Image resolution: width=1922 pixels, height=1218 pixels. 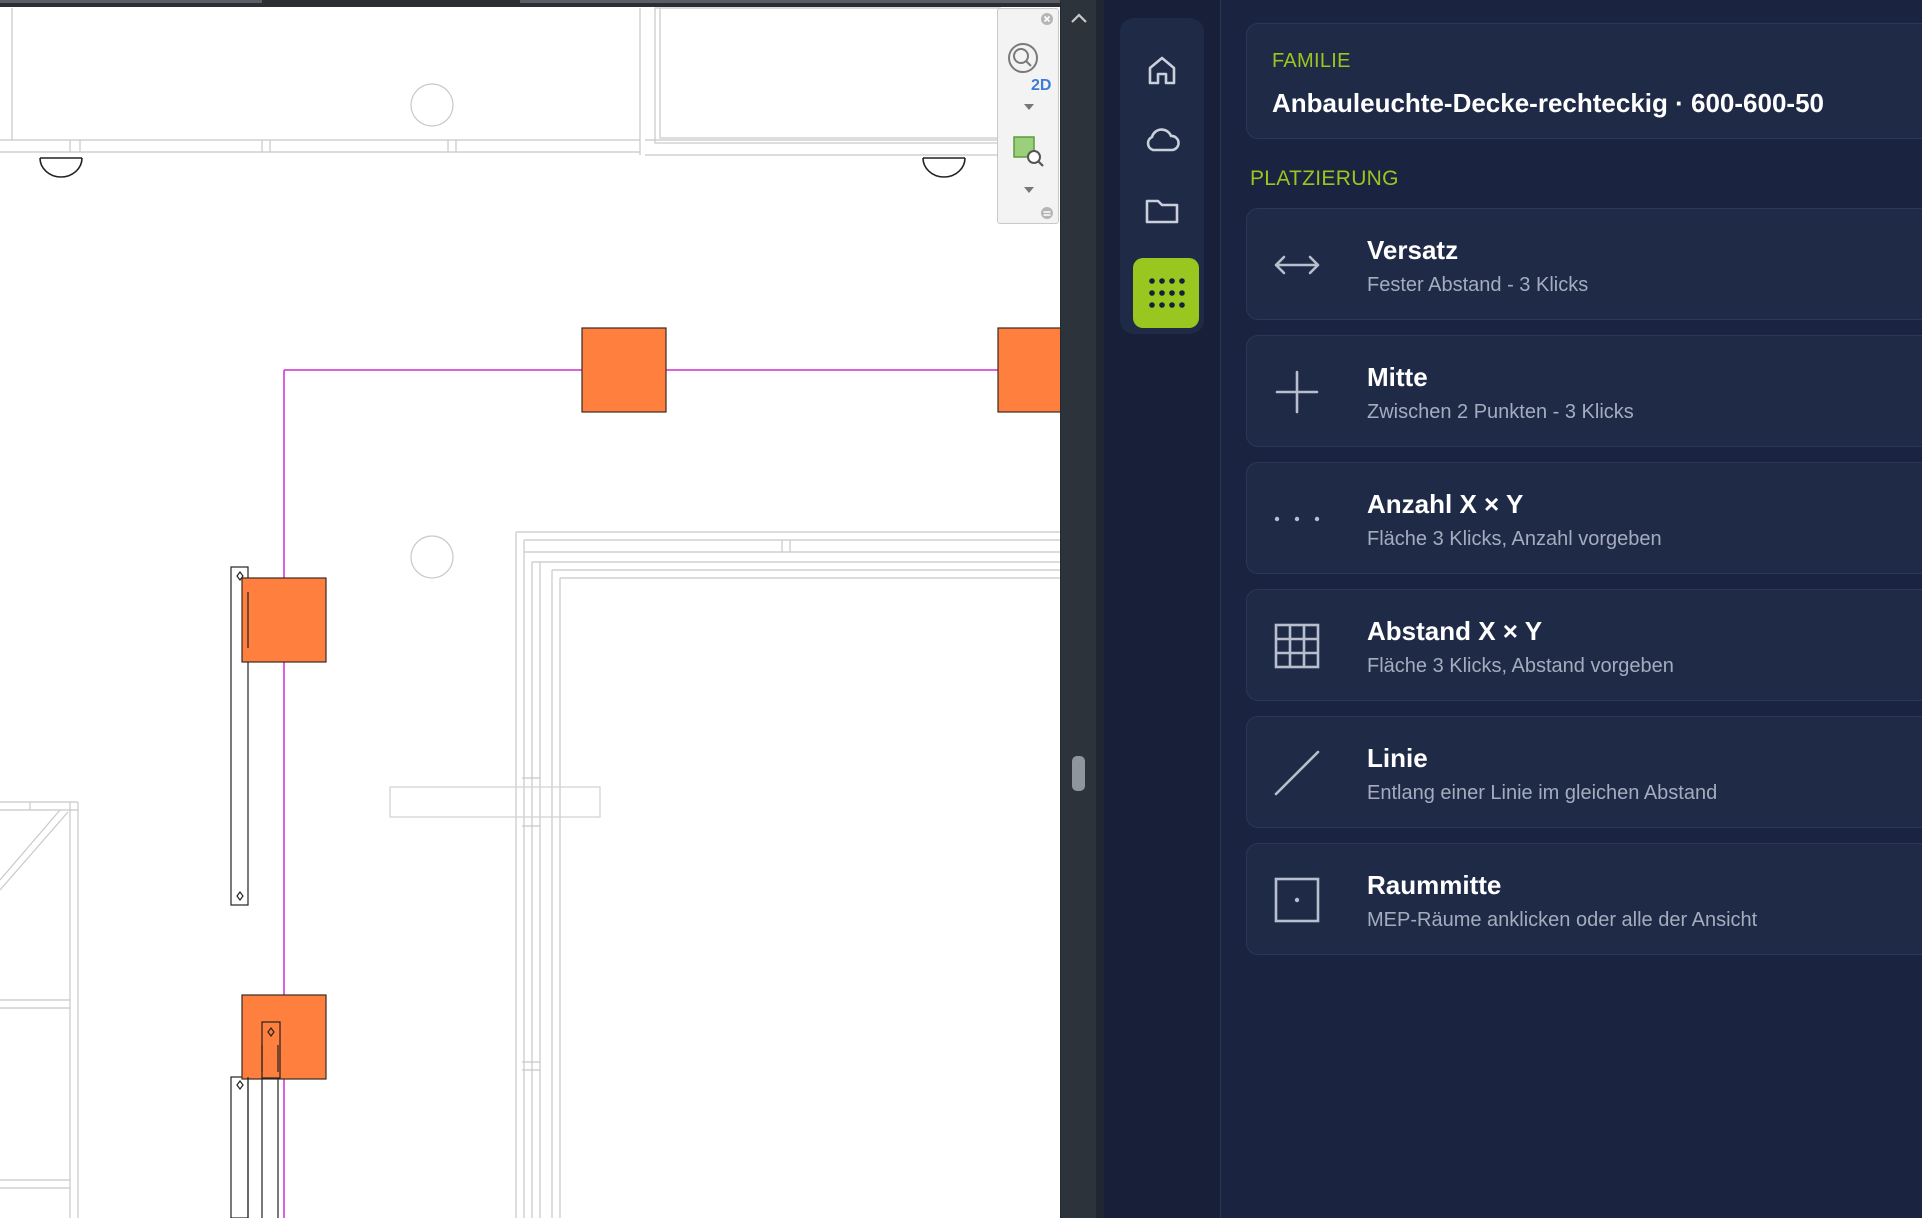 I want to click on option-title: Versatz, so click(x=1413, y=250).